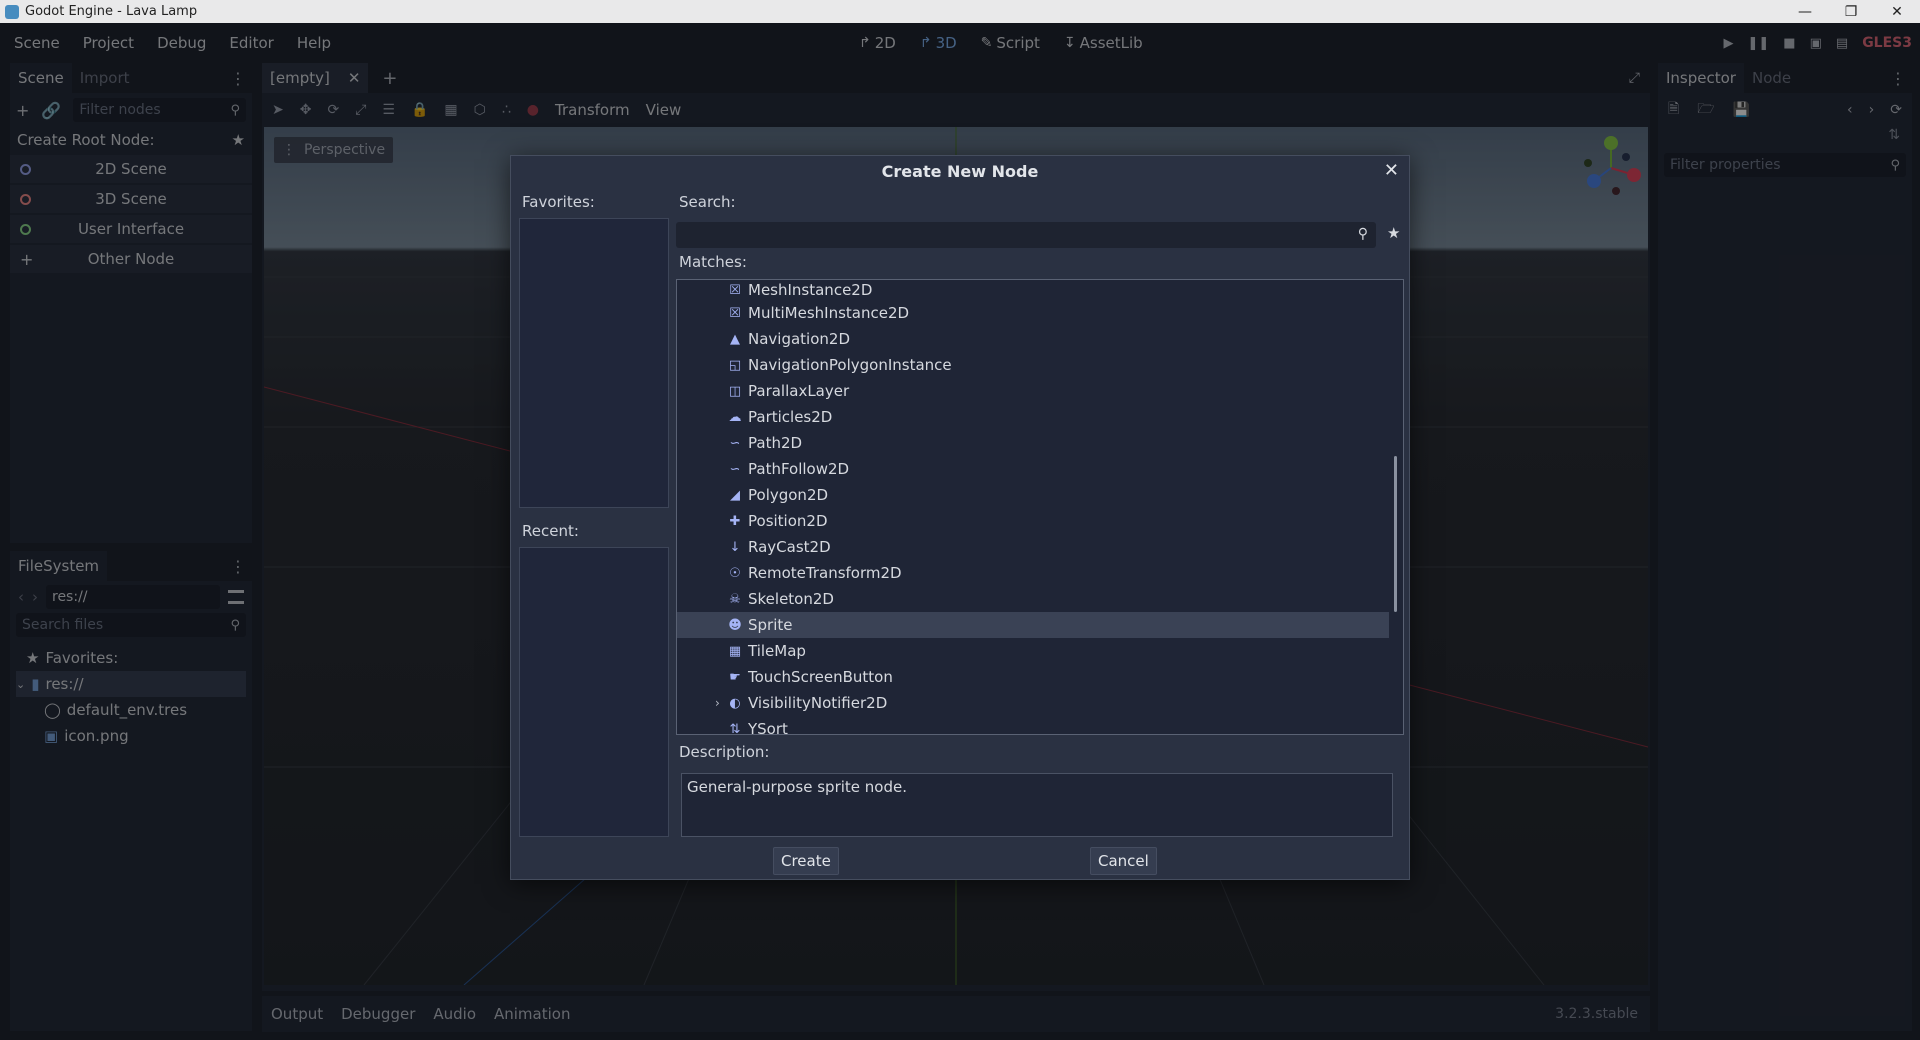 The height and width of the screenshot is (1040, 1920). What do you see at coordinates (594, 363) in the screenshot?
I see `favorites-list` at bounding box center [594, 363].